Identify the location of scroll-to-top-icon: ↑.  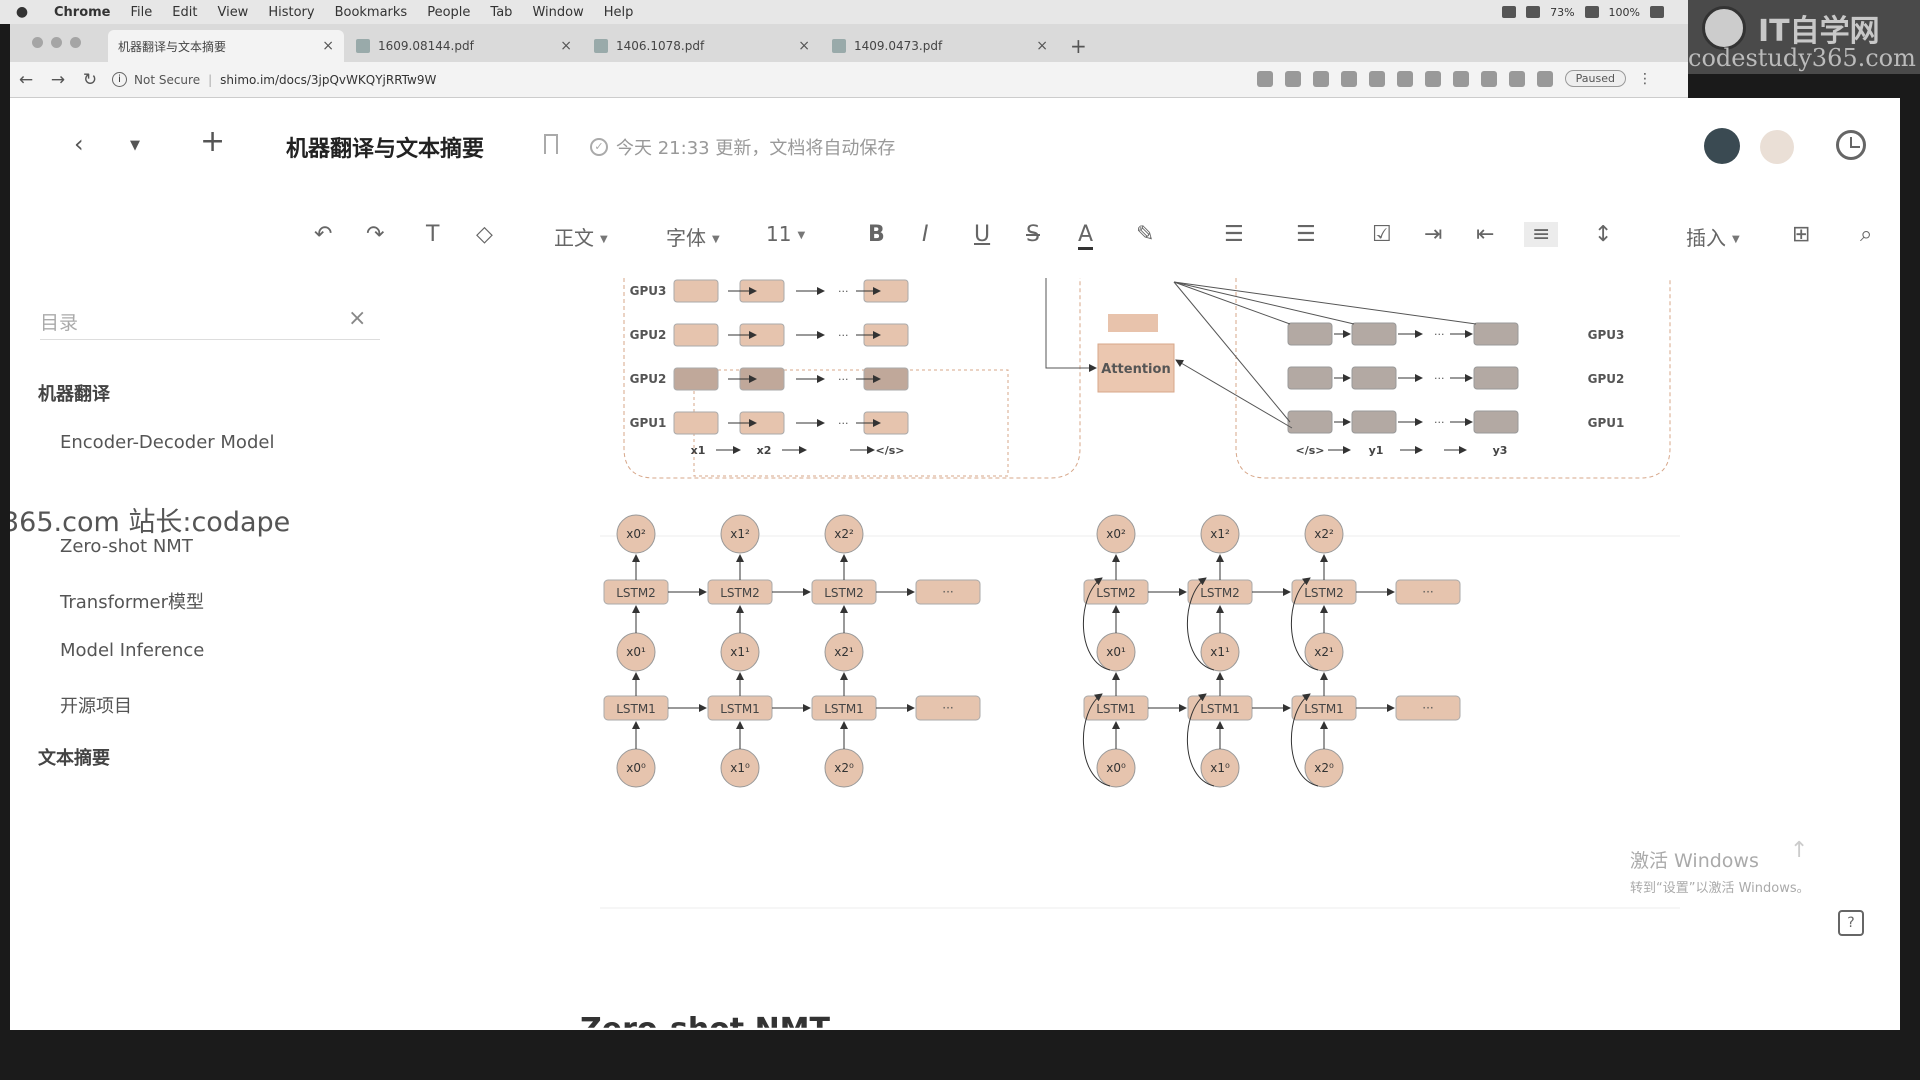
(1799, 850).